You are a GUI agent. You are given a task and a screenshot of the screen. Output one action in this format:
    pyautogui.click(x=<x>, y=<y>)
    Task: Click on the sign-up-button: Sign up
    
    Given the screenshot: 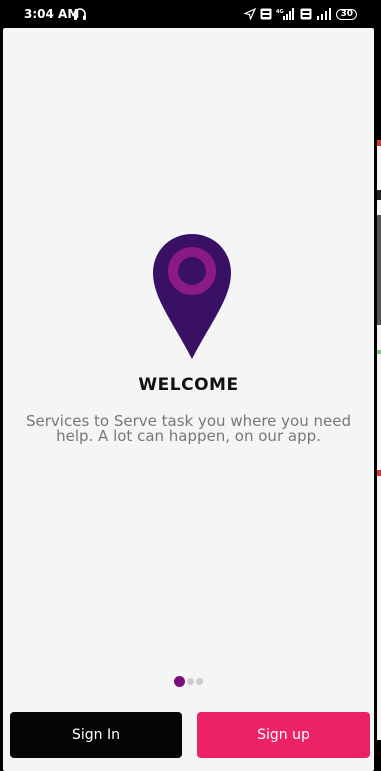 What is the action you would take?
    pyautogui.click(x=283, y=735)
    